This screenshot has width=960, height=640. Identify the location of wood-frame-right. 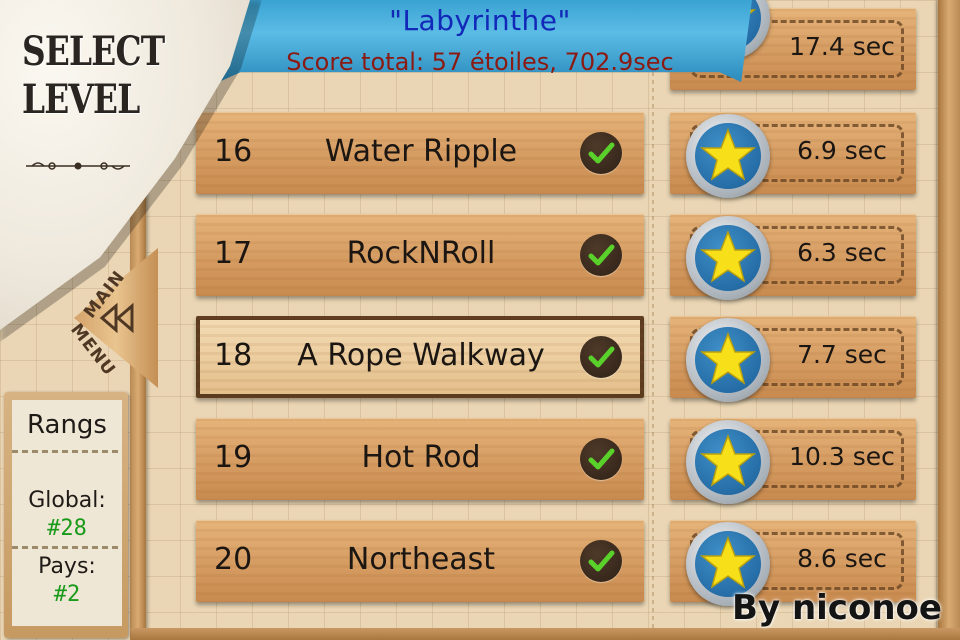
(949, 320).